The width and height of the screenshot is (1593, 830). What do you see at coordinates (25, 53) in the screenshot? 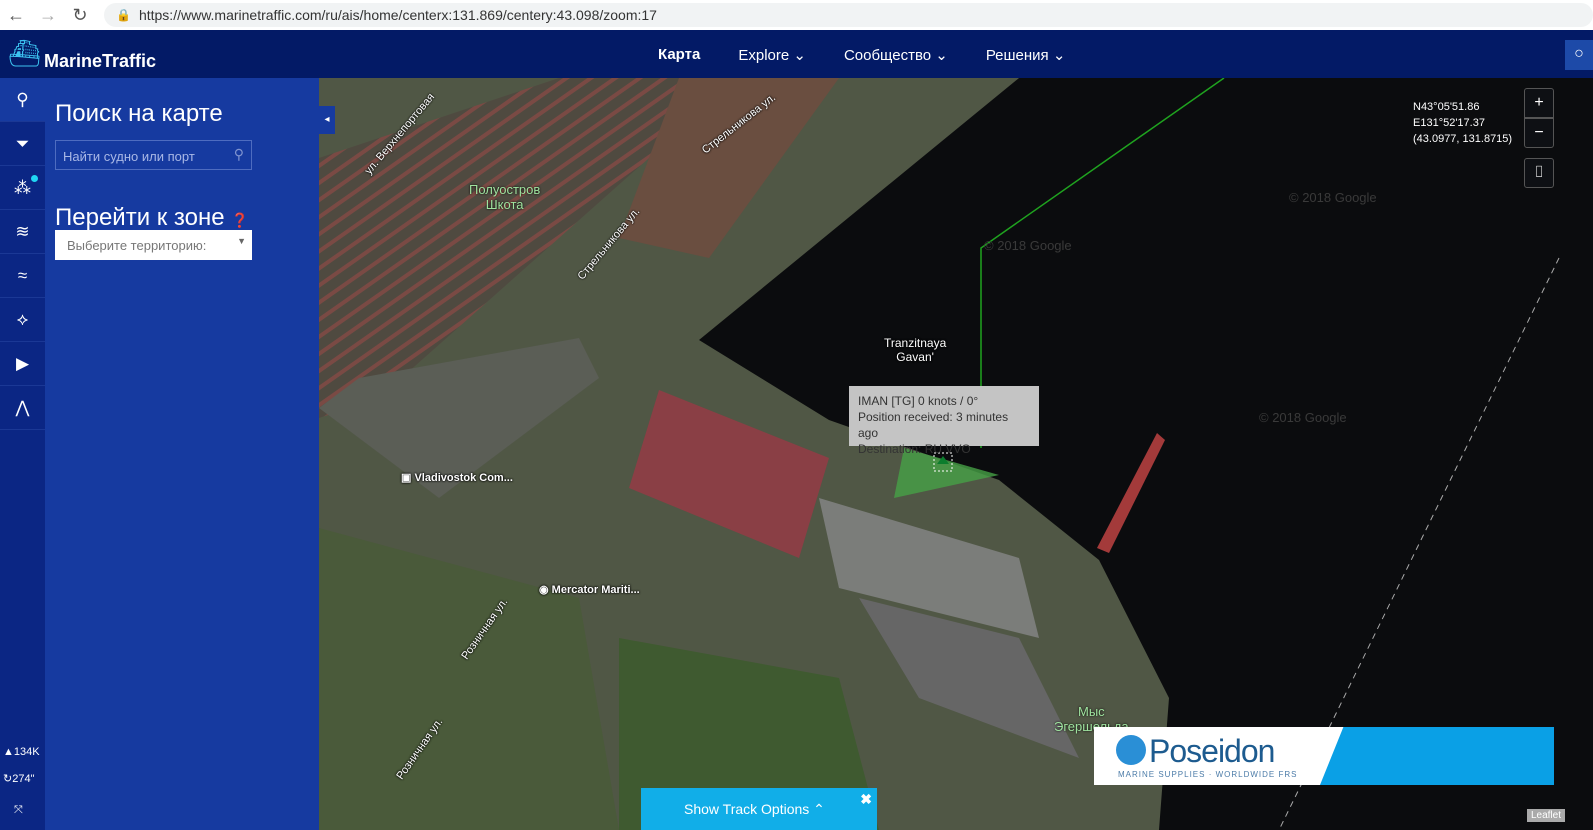
I see `ship-logo-icon: ⛴` at bounding box center [25, 53].